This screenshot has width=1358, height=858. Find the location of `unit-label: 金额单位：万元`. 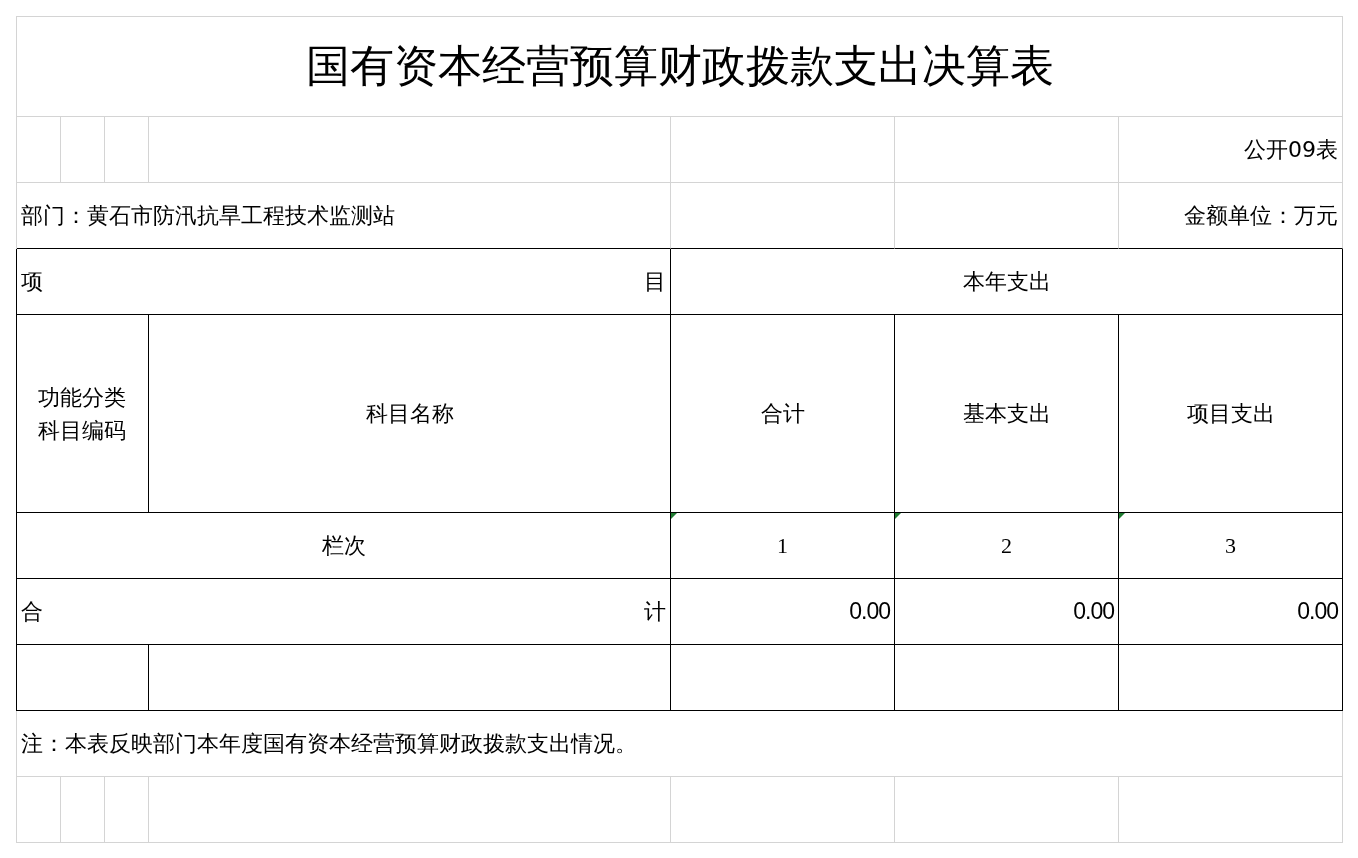

unit-label: 金额单位：万元 is located at coordinates (1261, 215).